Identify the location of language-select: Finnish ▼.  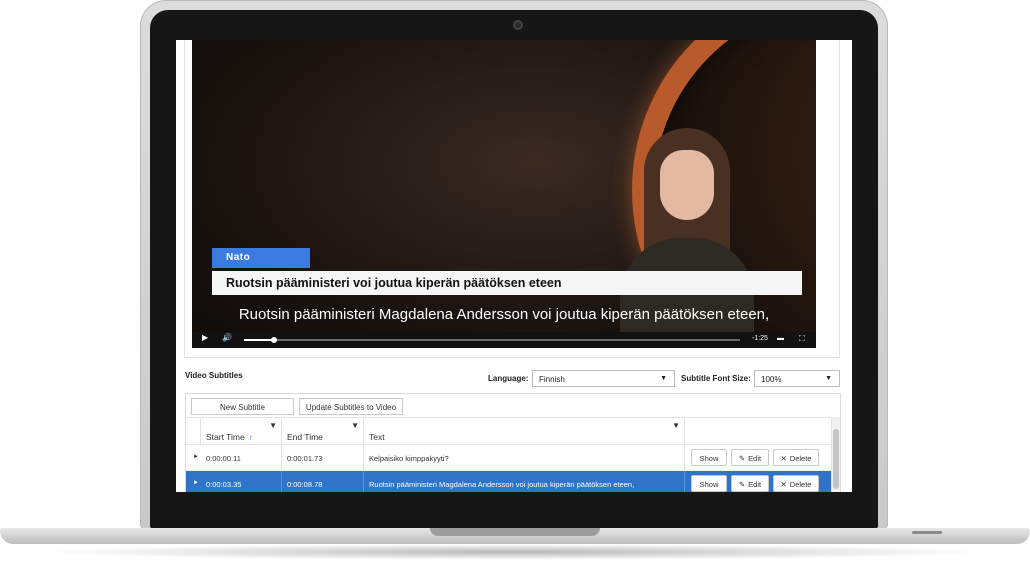
(603, 378).